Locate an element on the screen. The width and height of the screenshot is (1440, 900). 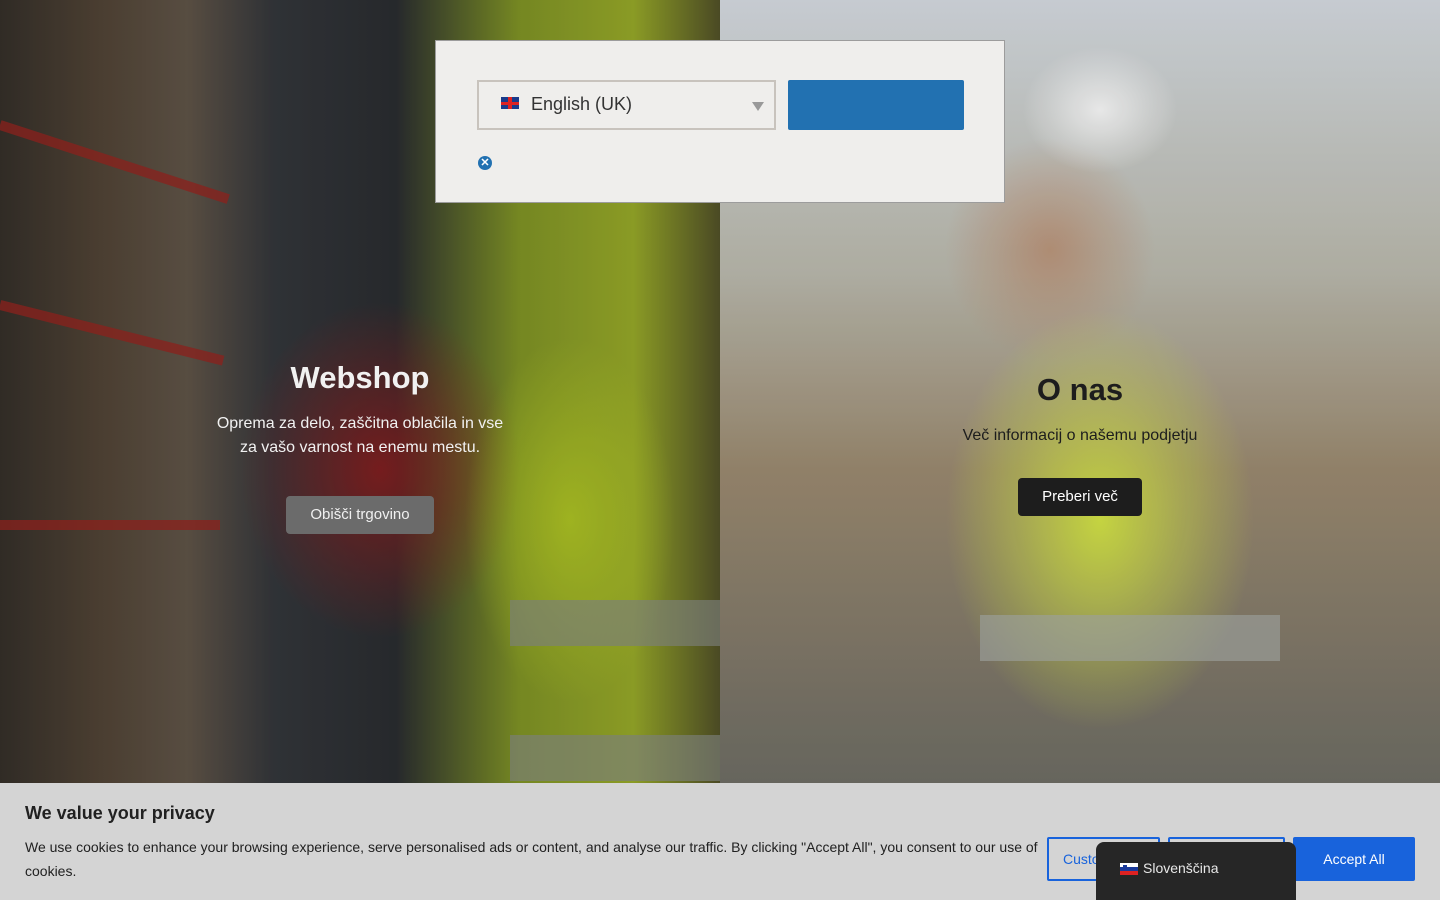
close-icon: ✕ is located at coordinates (485, 163).